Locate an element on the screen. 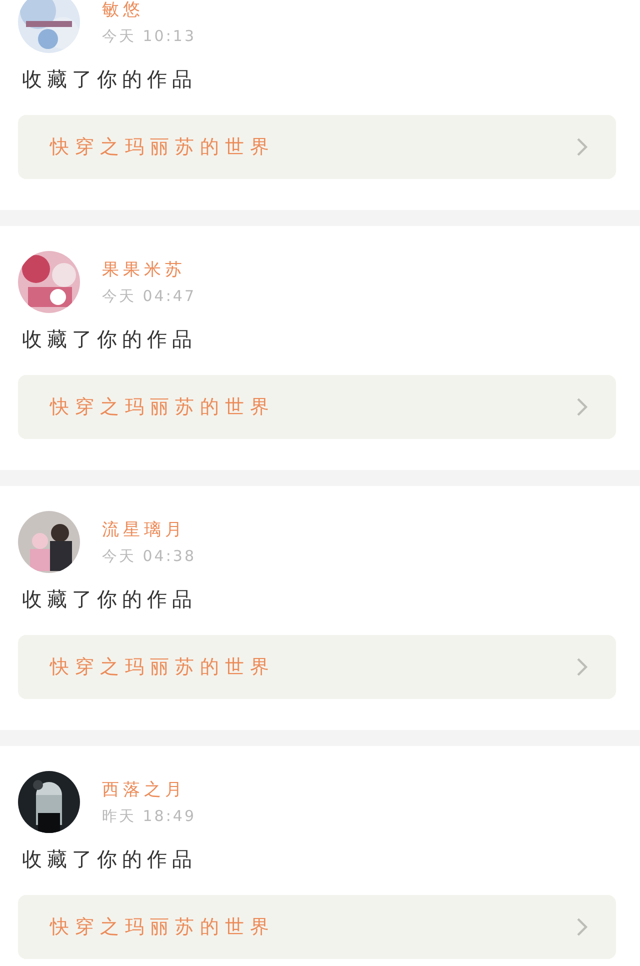 The height and width of the screenshot is (966, 640). timestamp: 今天 04:38 is located at coordinates (149, 556).